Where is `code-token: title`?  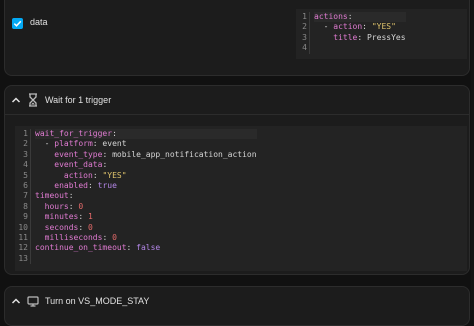
code-token: title is located at coordinates (345, 37).